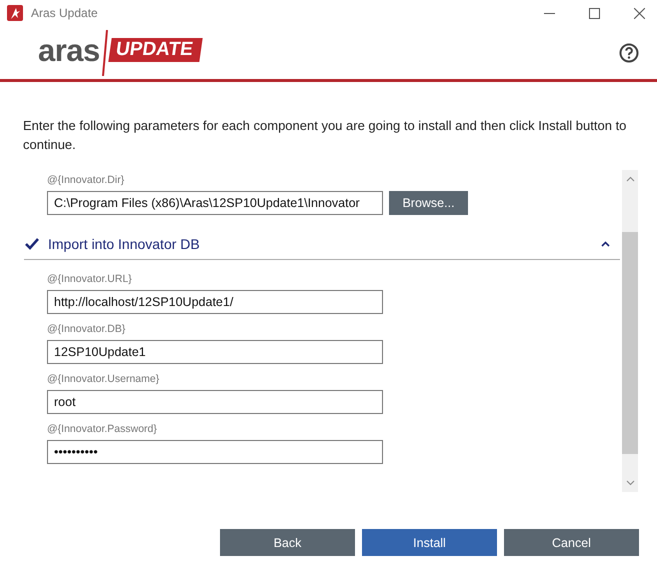  Describe the element at coordinates (102, 429) in the screenshot. I see `field-label: @{Innovator.Password}` at that location.